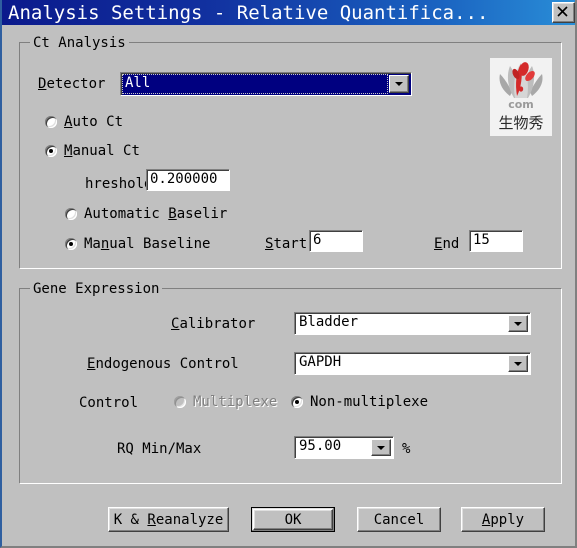 The width and height of the screenshot is (577, 548). I want to click on ct-analysis-group-title: Ct Analysis, so click(79, 43).